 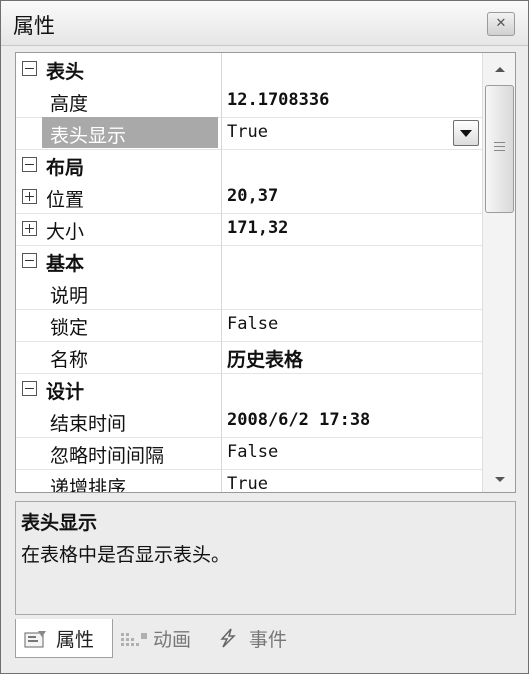 What do you see at coordinates (65, 392) in the screenshot?
I see `category-label: 设计` at bounding box center [65, 392].